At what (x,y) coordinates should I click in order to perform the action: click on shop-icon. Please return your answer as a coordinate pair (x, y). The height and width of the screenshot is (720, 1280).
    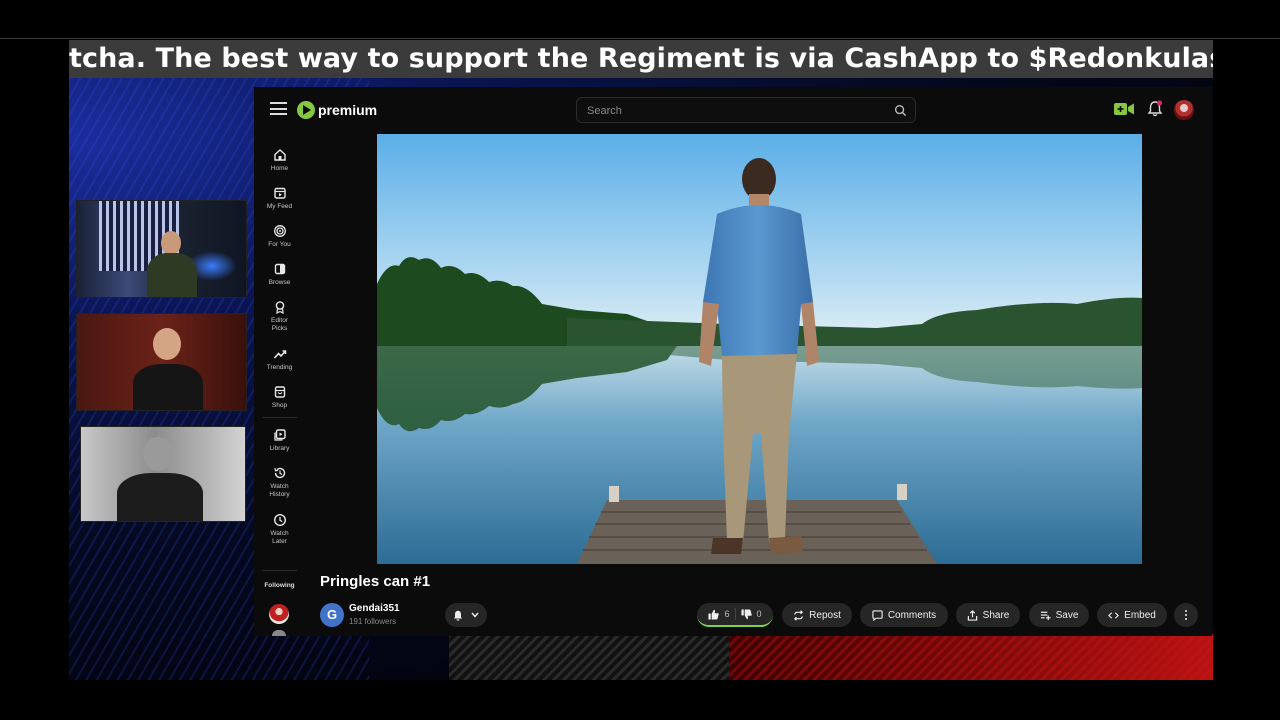
    Looking at the image, I should click on (279, 392).